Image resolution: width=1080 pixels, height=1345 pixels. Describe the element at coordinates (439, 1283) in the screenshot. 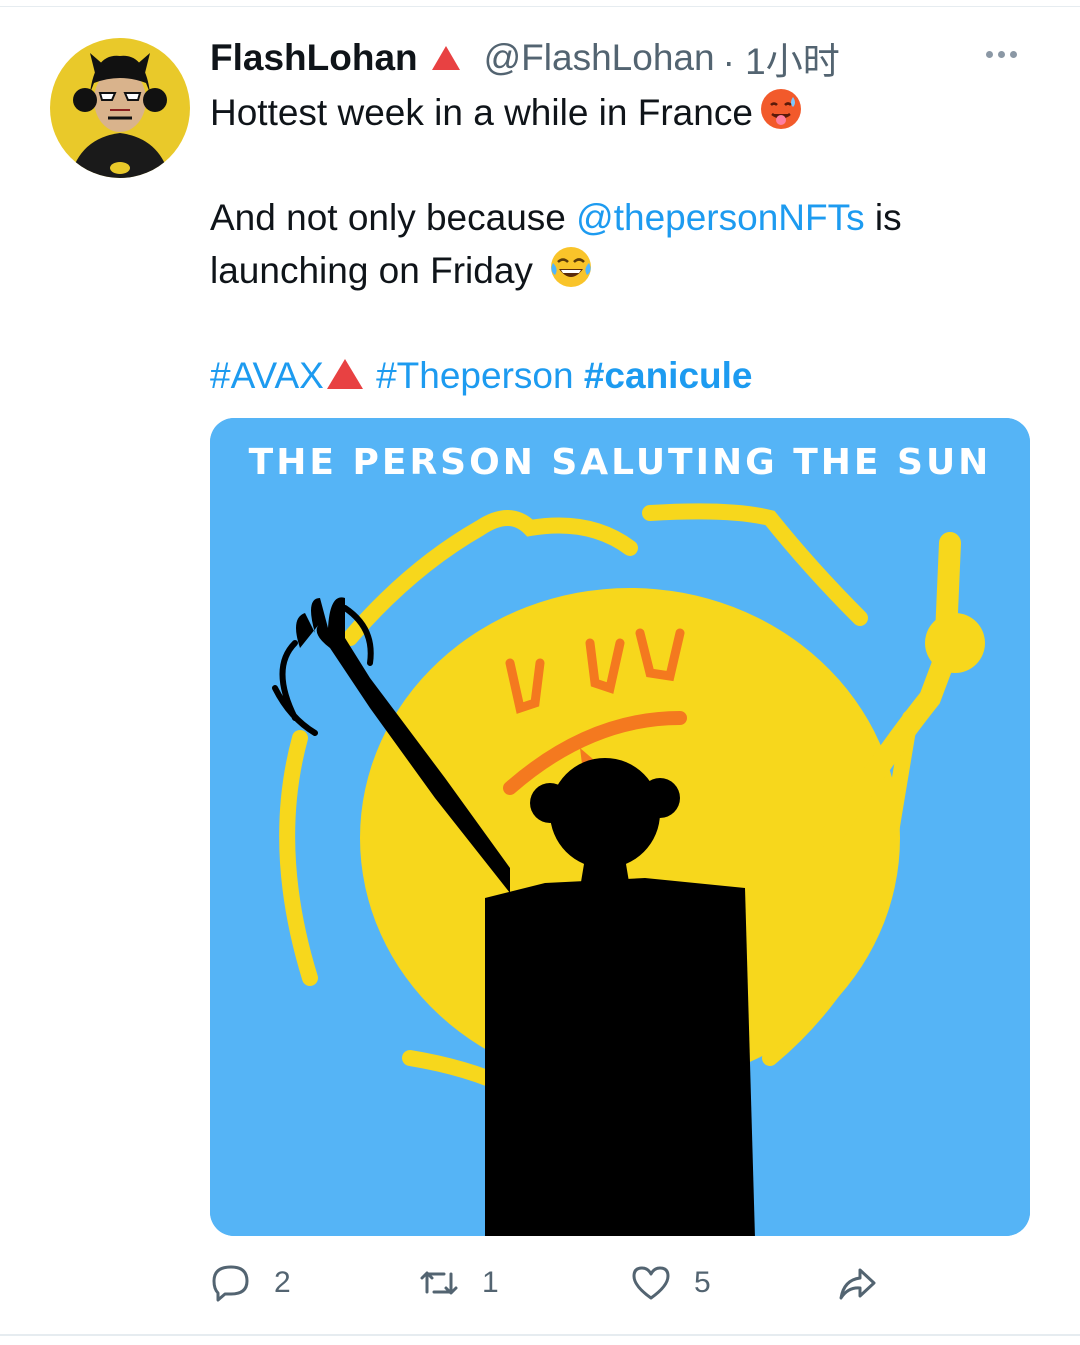

I see `retweet-icon` at that location.